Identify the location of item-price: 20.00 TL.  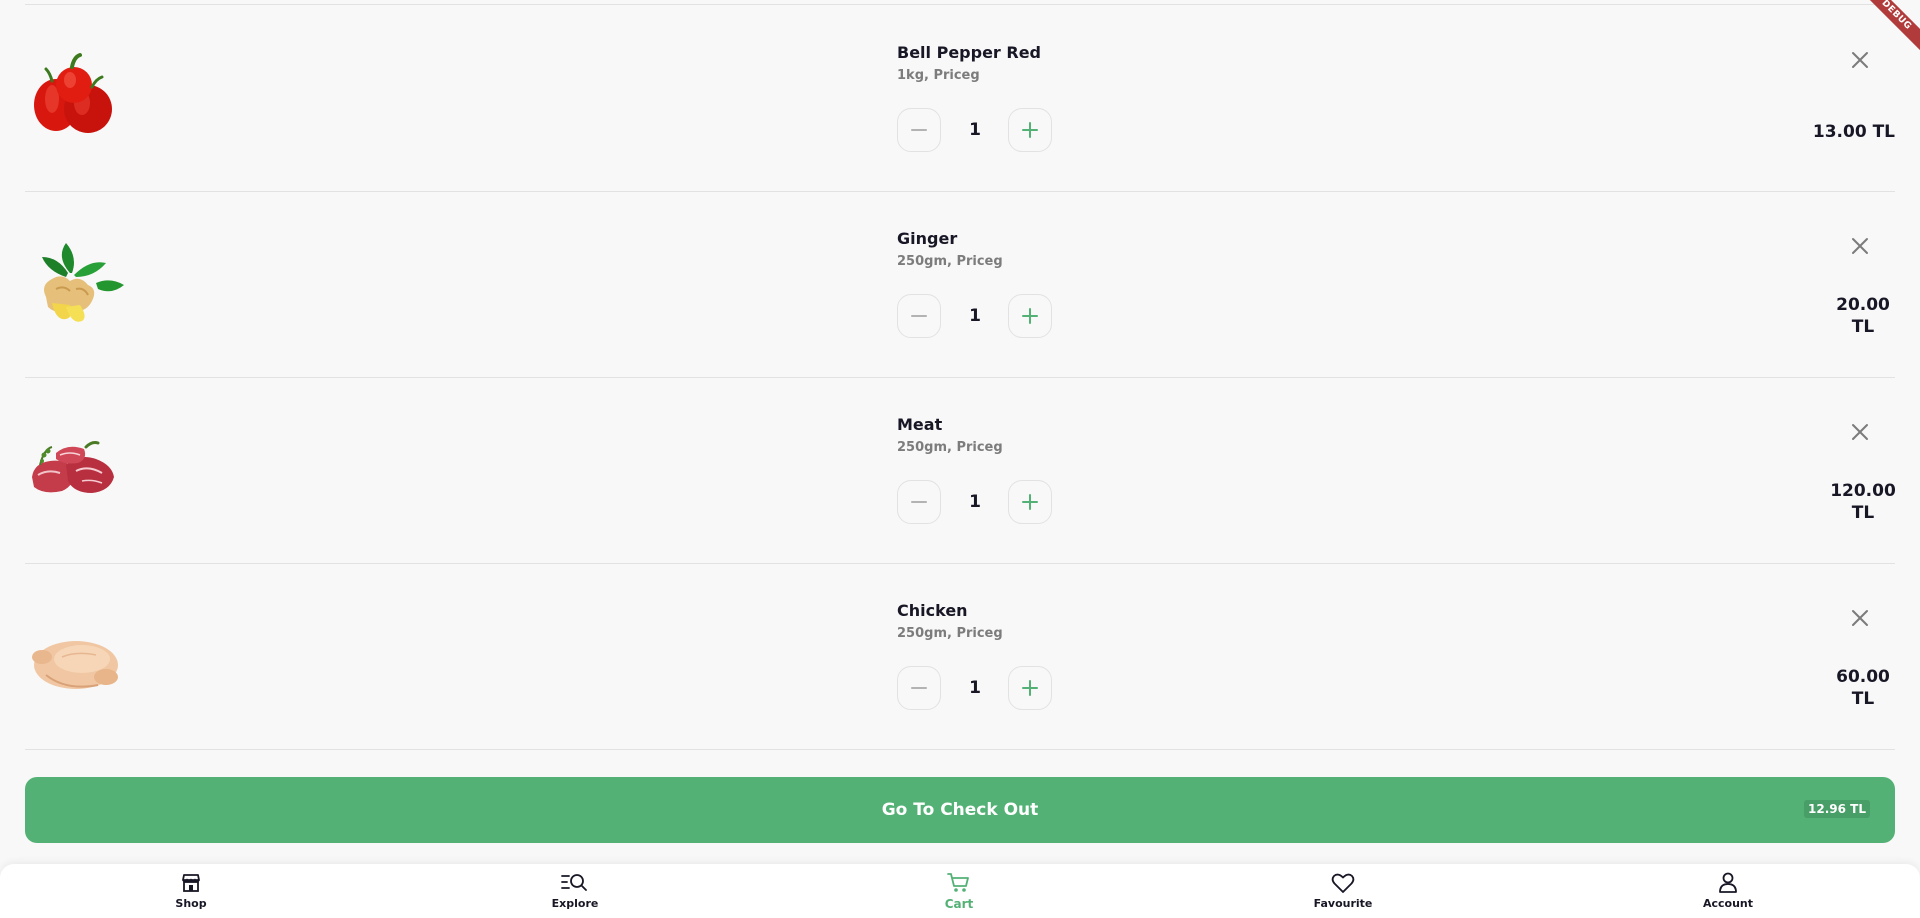
(1863, 316).